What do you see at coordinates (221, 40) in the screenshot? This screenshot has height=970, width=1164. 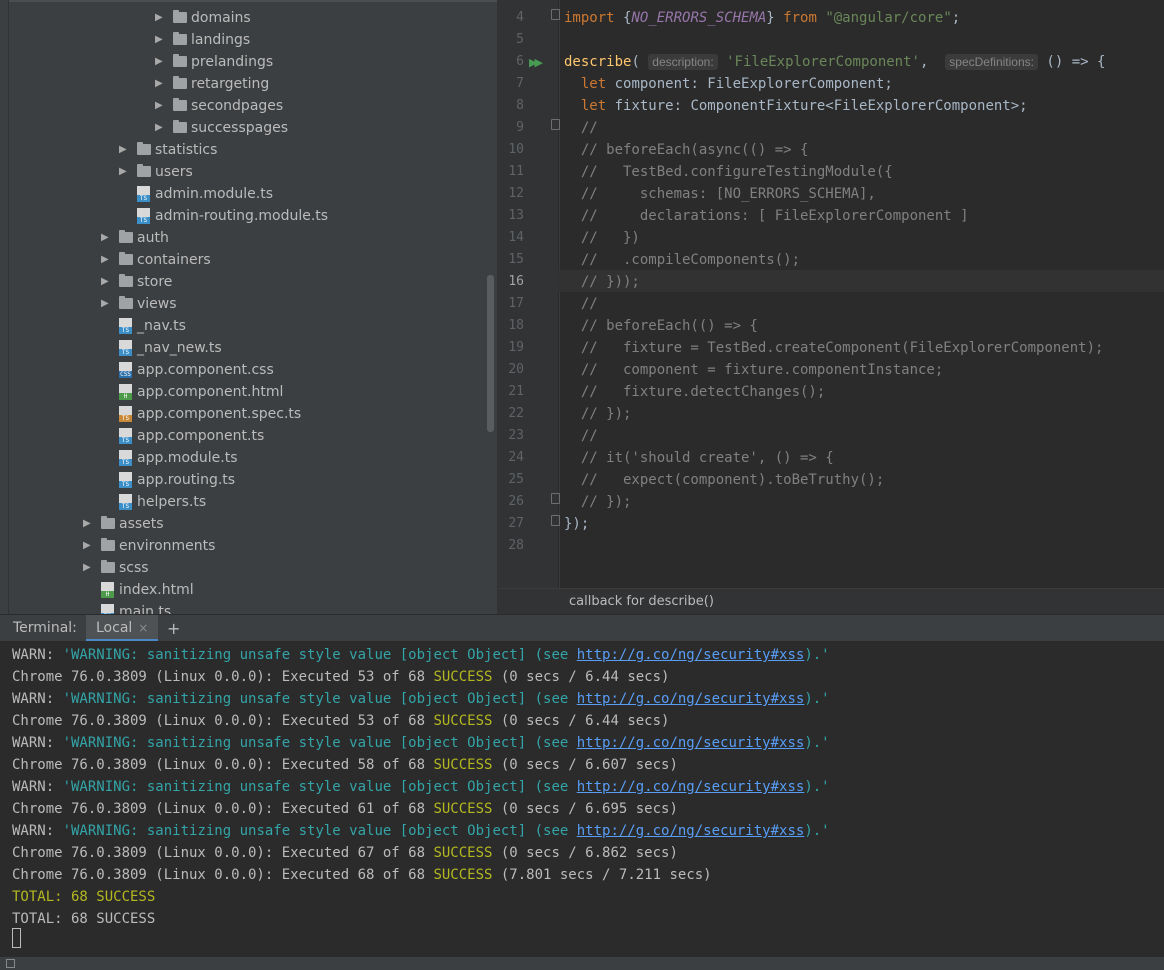 I see `tree-item-label: landings` at bounding box center [221, 40].